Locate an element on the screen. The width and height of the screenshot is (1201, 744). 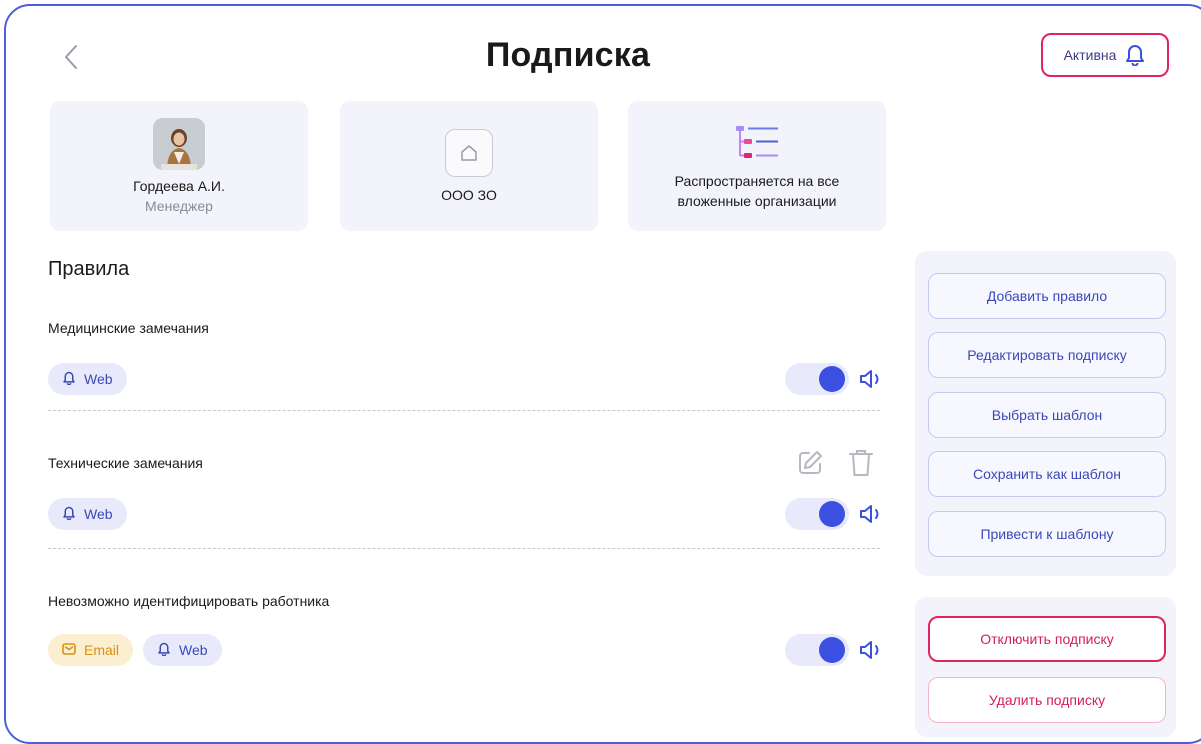
trash-icon is located at coordinates (861, 463).